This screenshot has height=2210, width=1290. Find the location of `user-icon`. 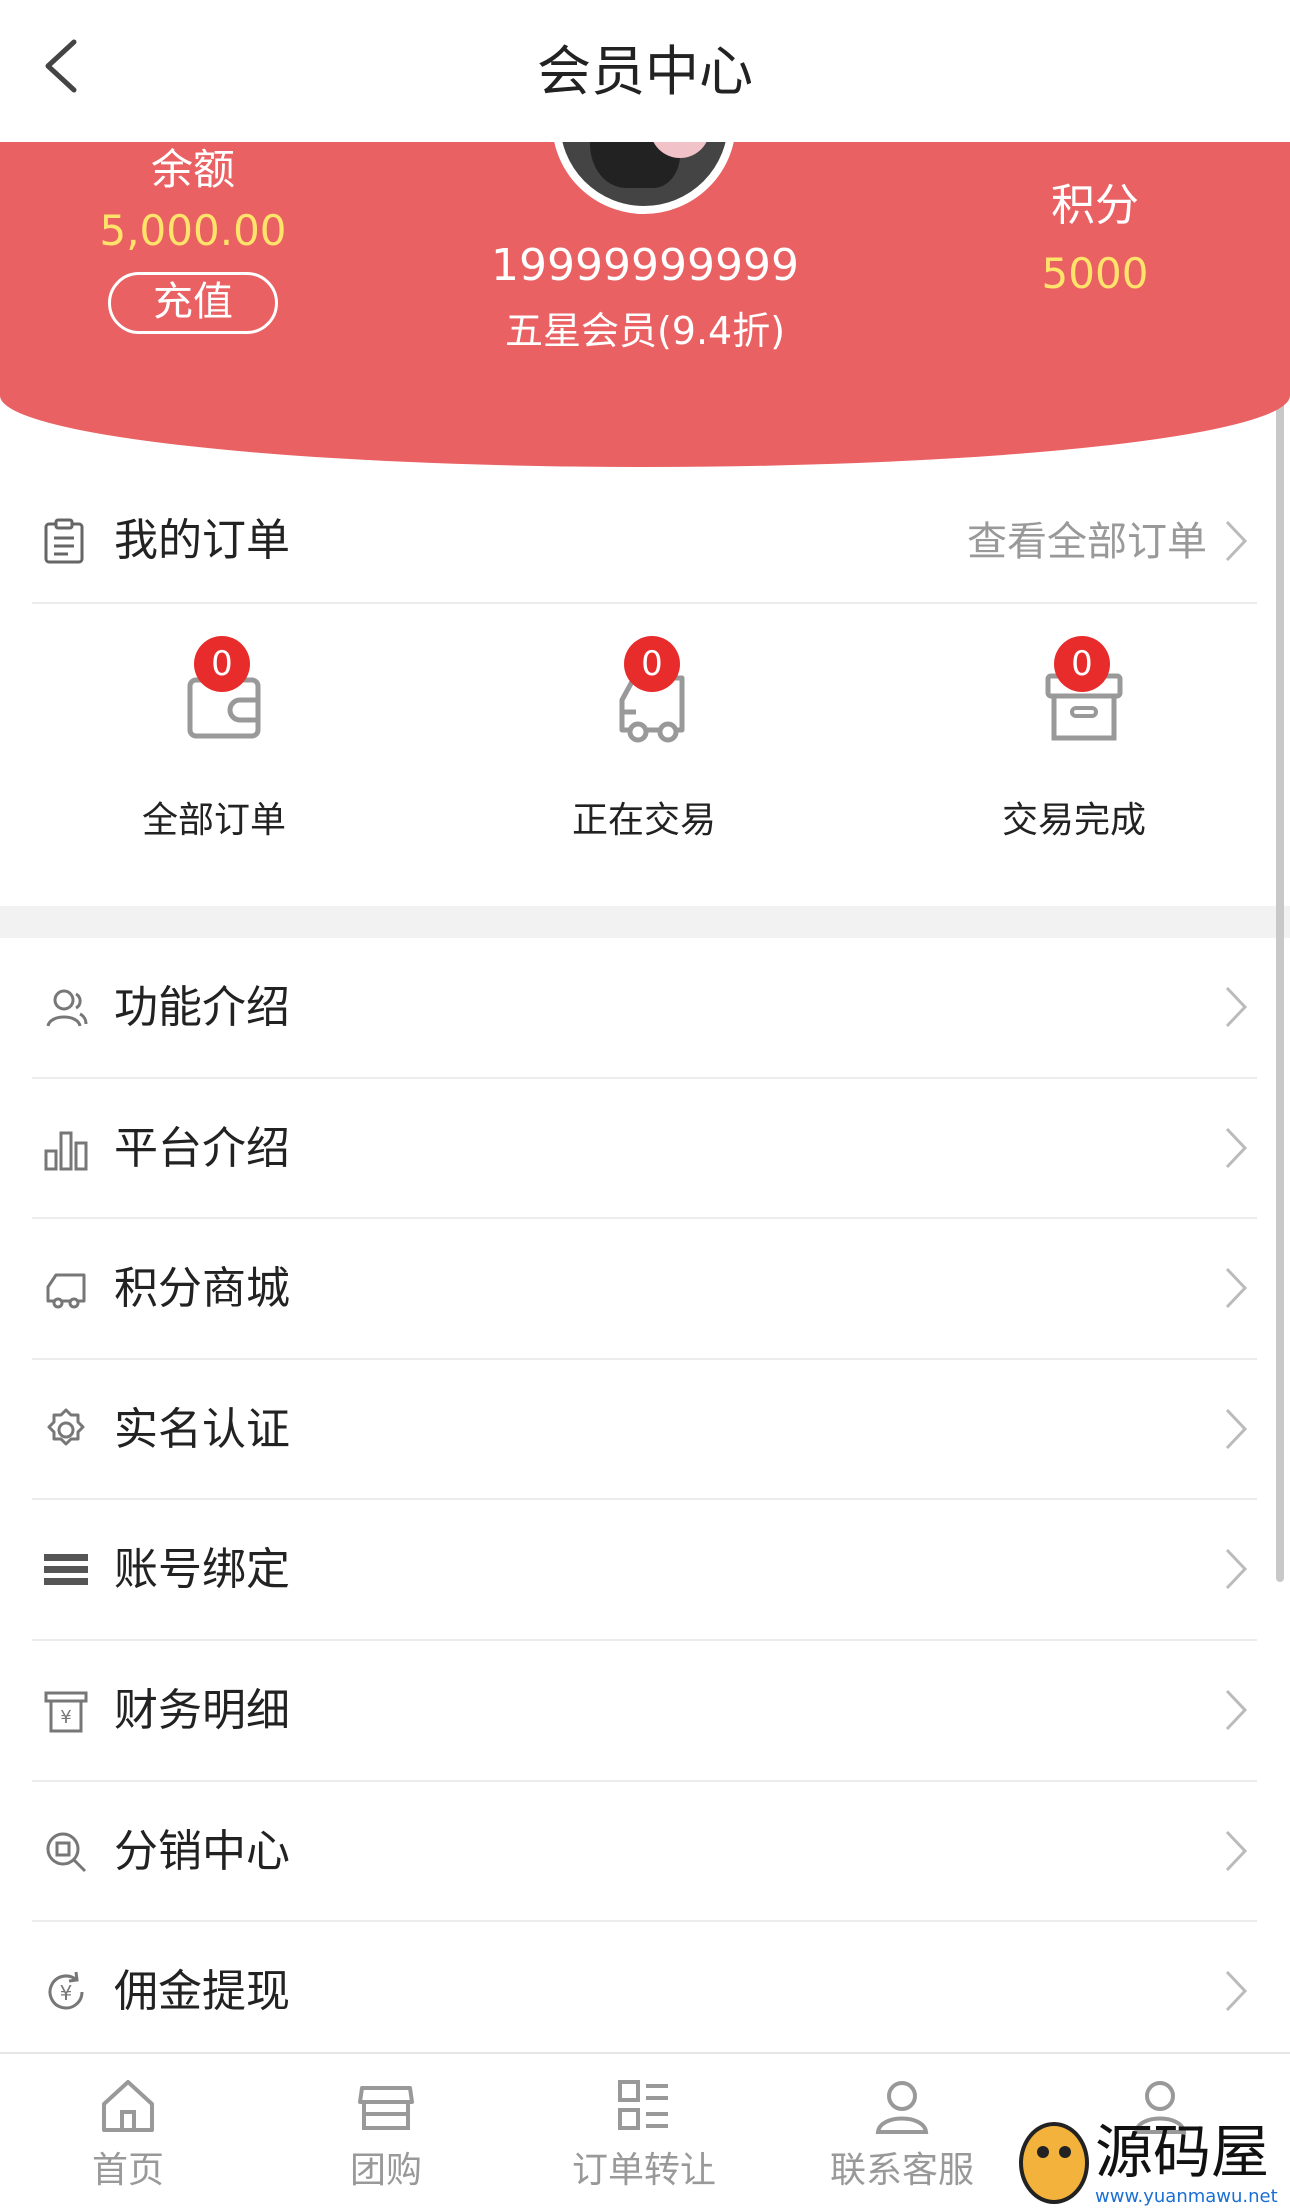

user-icon is located at coordinates (902, 2107).